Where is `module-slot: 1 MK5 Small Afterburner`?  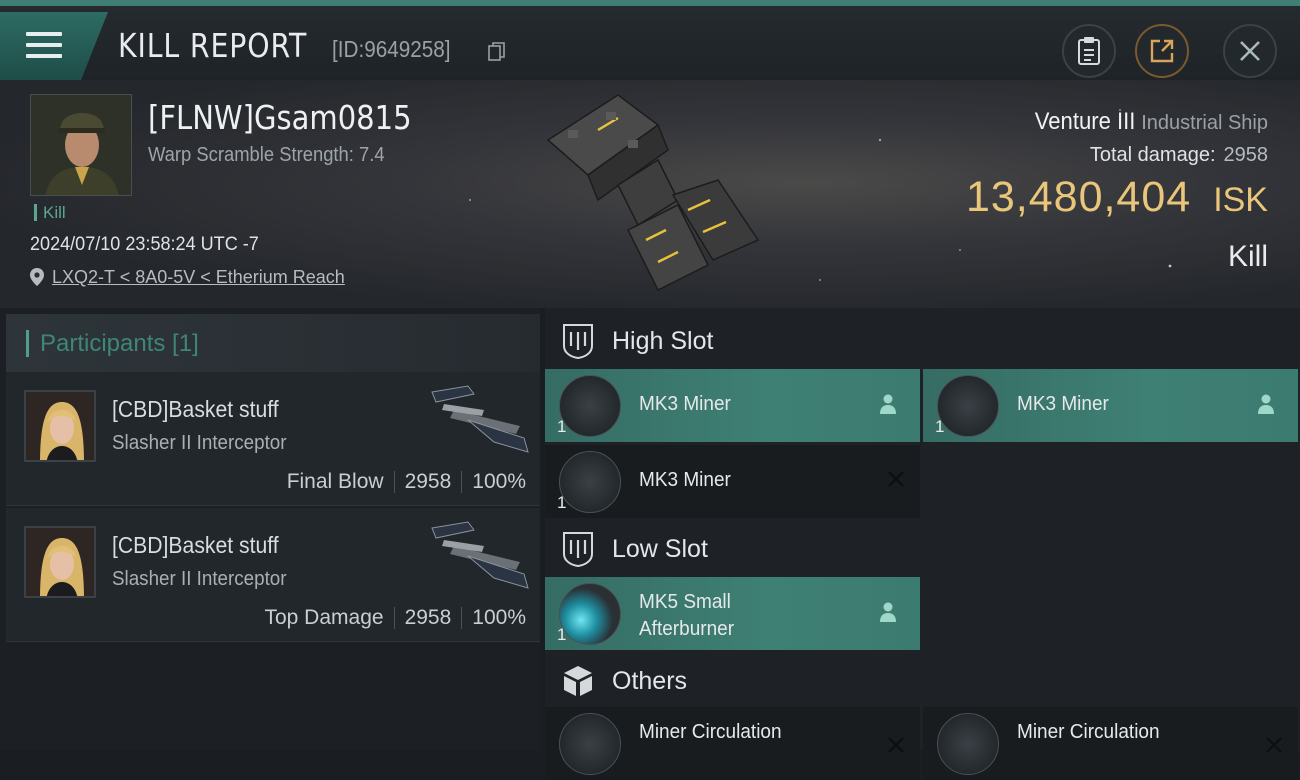 module-slot: 1 MK5 Small Afterburner is located at coordinates (732, 613).